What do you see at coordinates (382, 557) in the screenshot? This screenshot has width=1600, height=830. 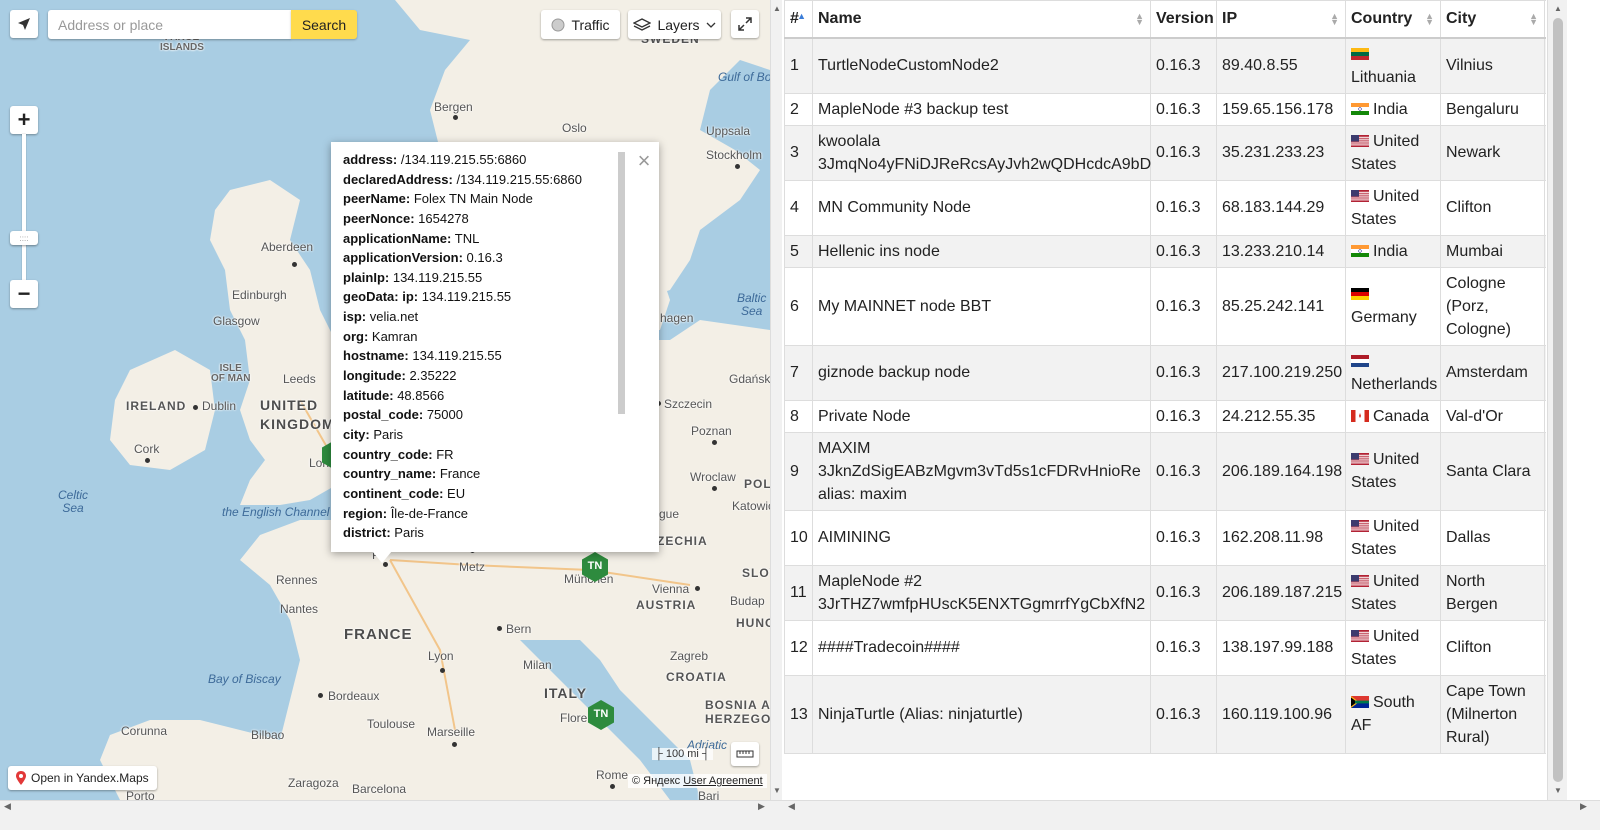 I see `popup-tail` at bounding box center [382, 557].